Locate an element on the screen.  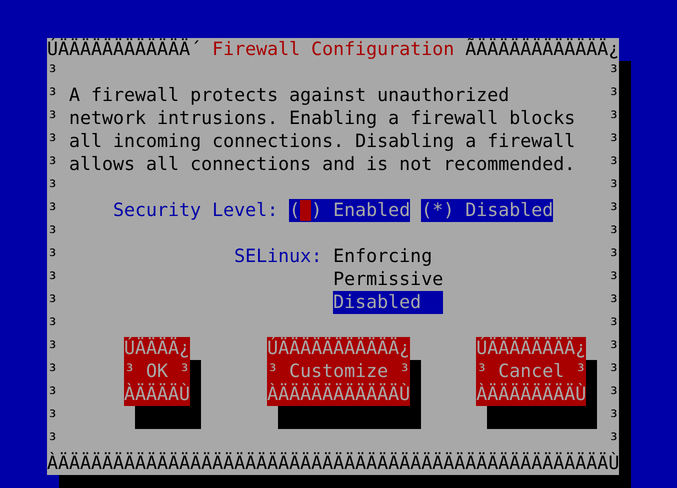
dialog-title: Firewall Configuration is located at coordinates (333, 49).